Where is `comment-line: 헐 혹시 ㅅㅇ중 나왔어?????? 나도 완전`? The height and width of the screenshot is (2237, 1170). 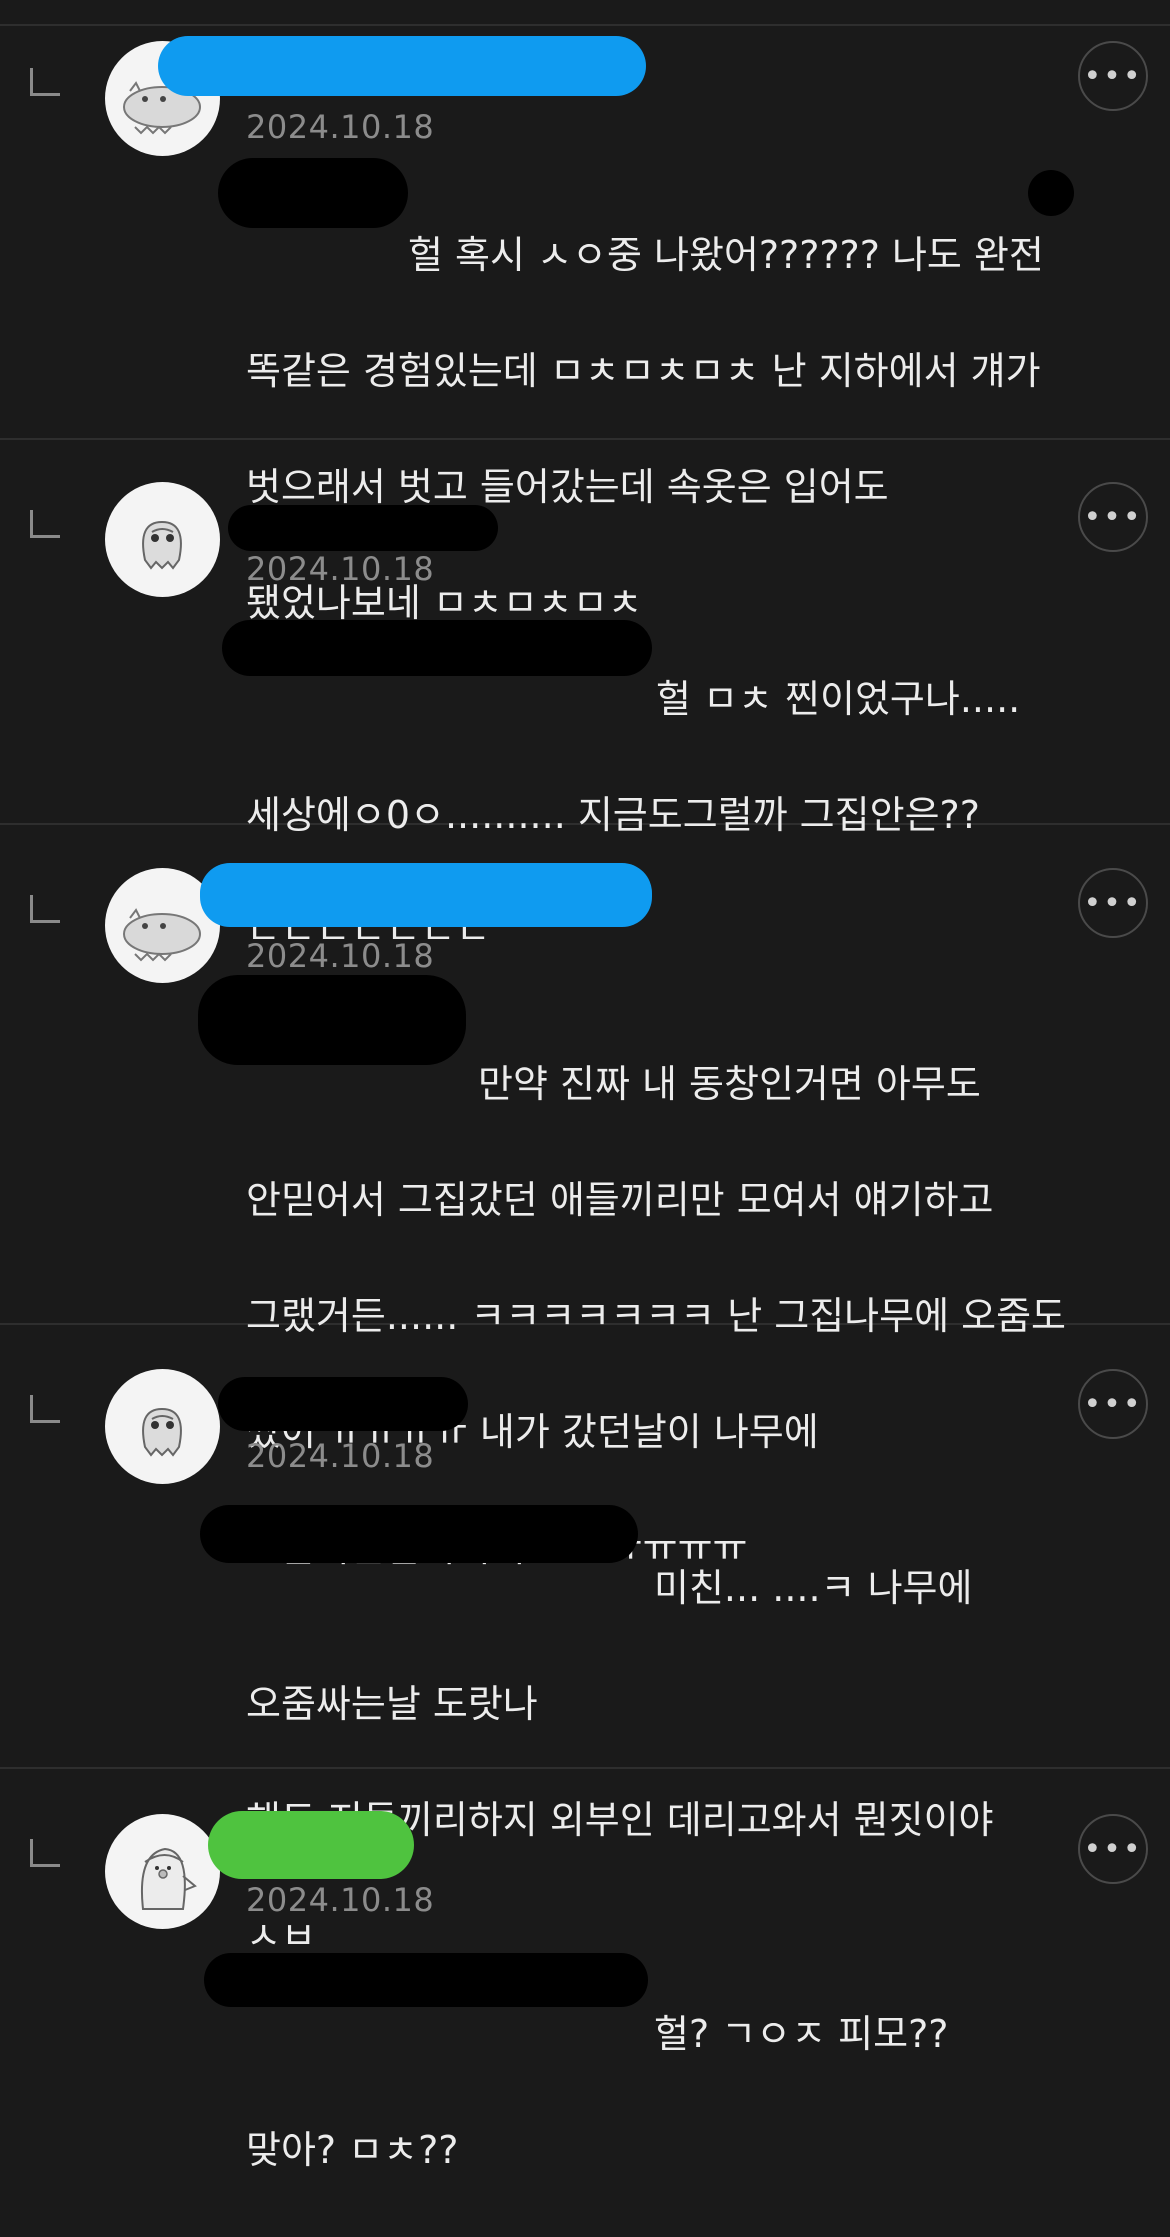 comment-line: 헐 혹시 ㅅㅇ중 나왔어?????? 나도 완전 is located at coordinates (726, 255).